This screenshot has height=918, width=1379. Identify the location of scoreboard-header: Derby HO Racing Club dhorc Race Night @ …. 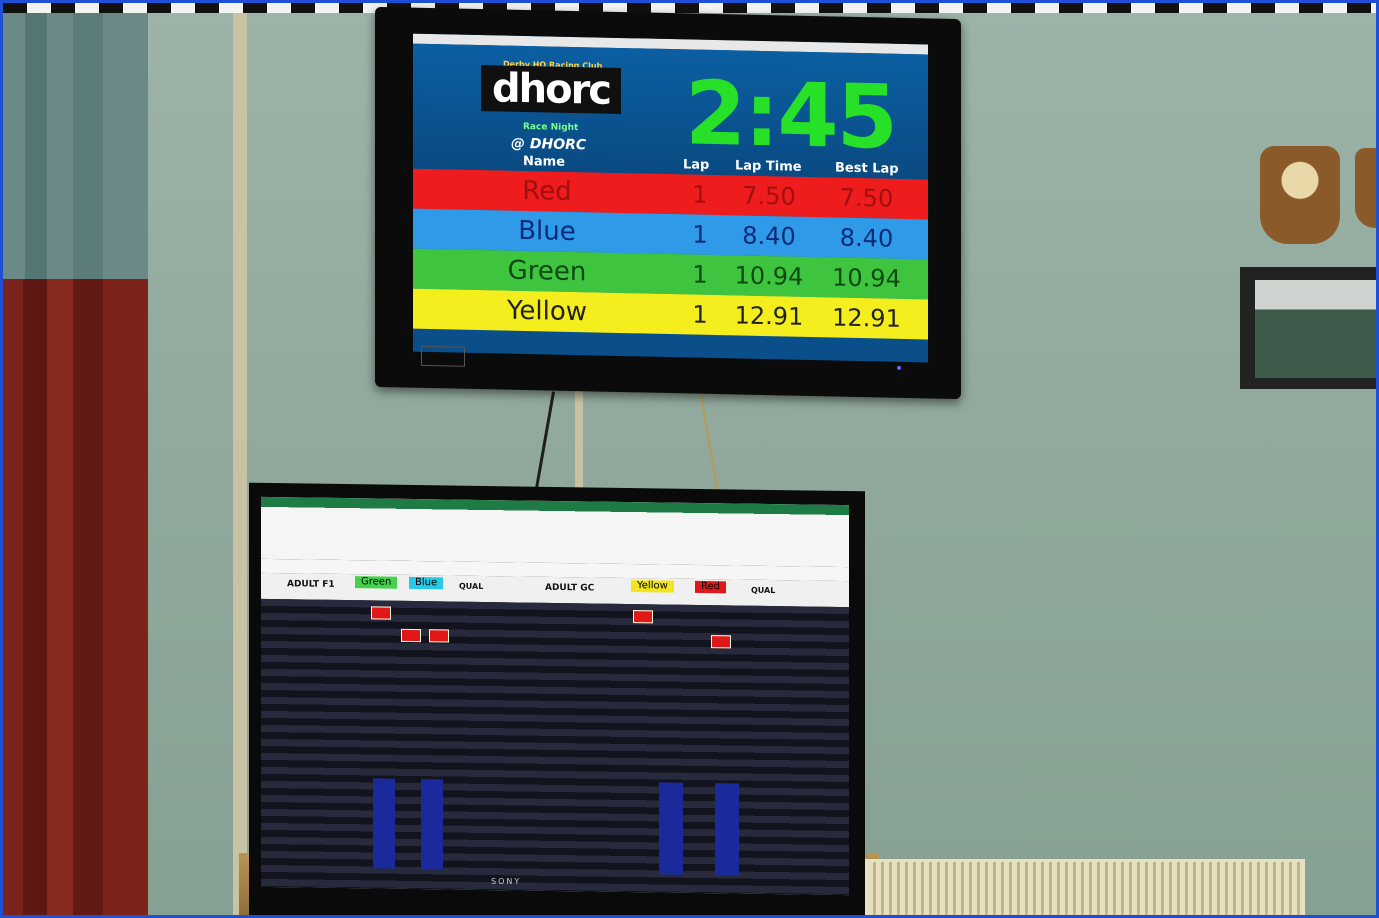
(670, 111).